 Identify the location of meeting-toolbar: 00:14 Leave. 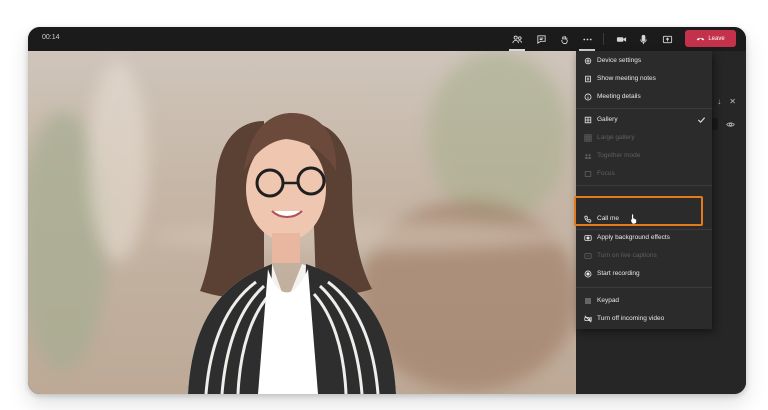
(387, 39).